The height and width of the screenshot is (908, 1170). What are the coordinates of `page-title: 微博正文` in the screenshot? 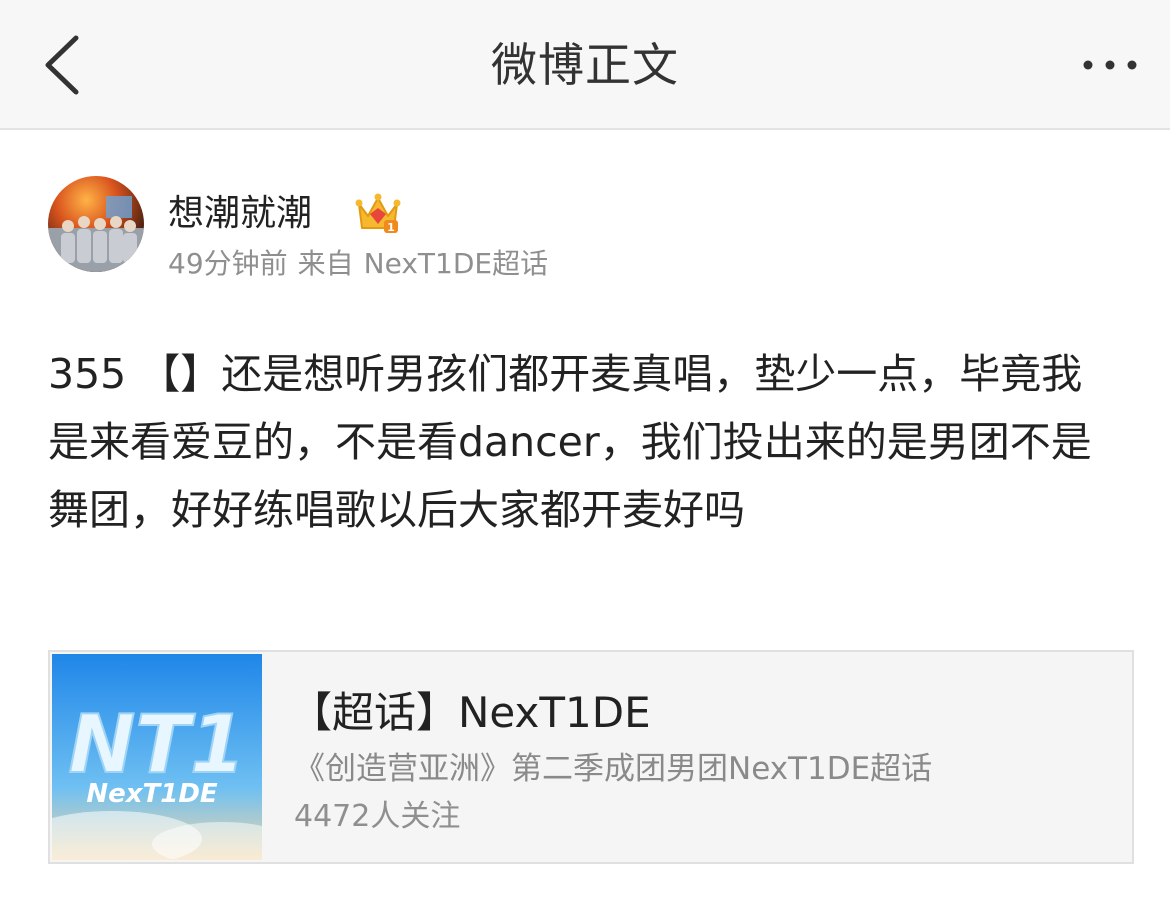 It's located at (585, 65).